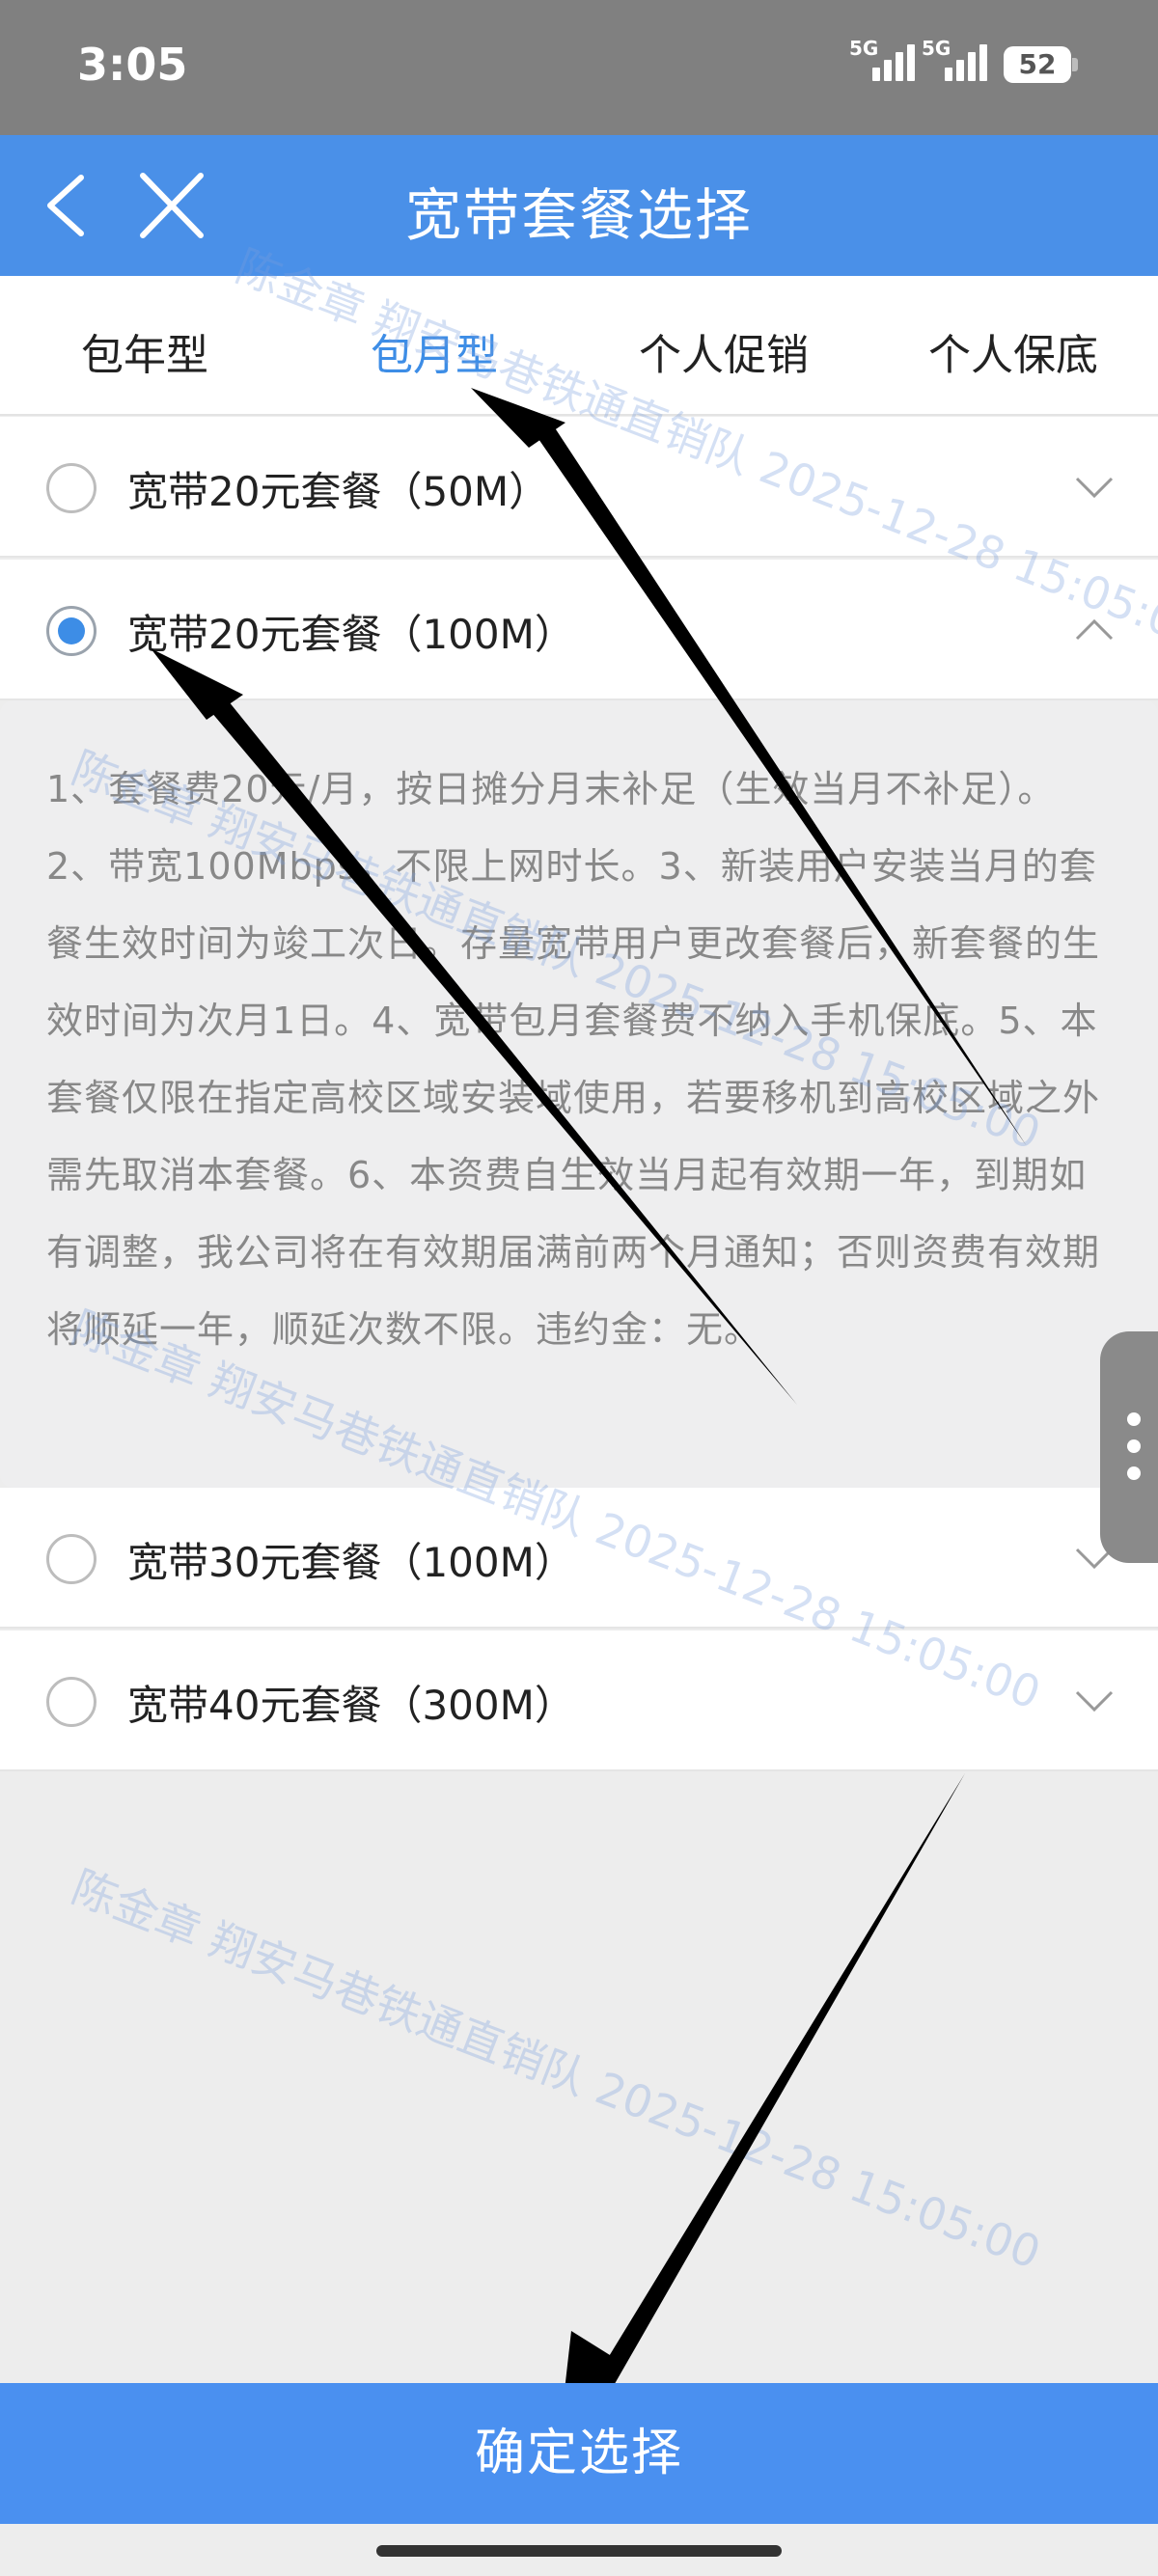  What do you see at coordinates (579, 2551) in the screenshot?
I see `home-indicator` at bounding box center [579, 2551].